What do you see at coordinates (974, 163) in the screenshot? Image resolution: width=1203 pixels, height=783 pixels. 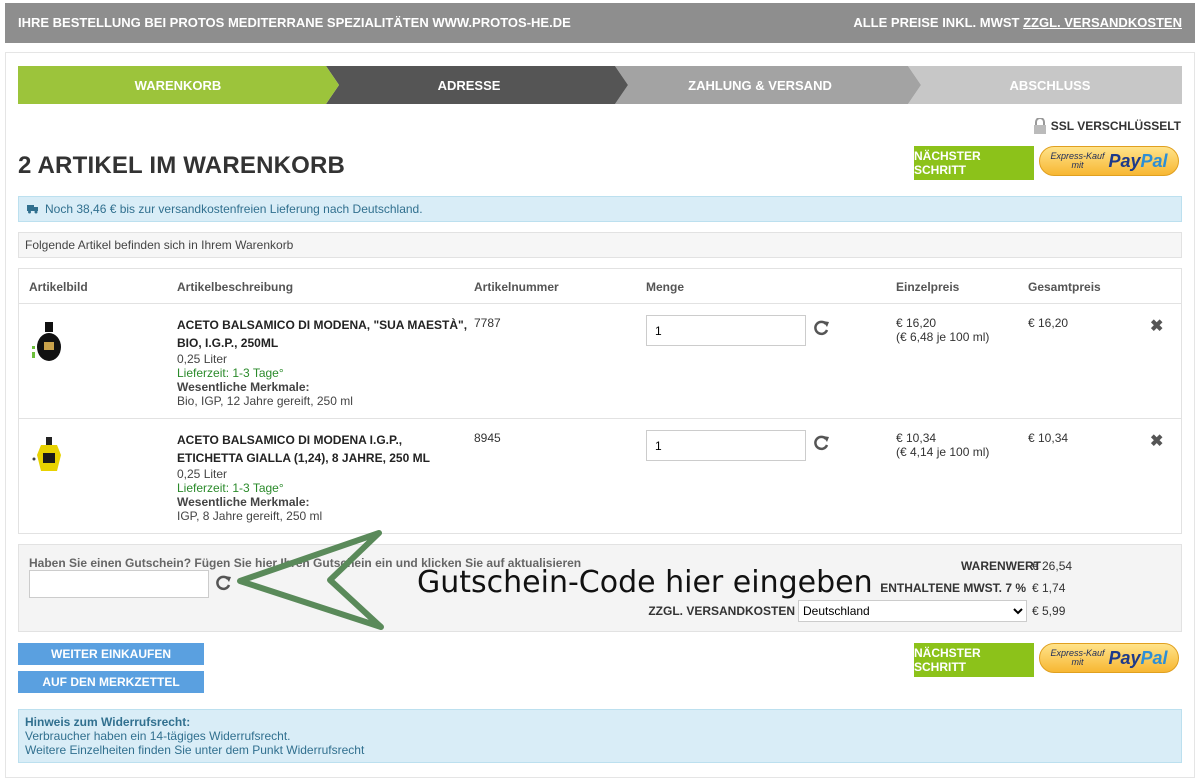 I see `next-step-button-top: NÄCHSTER SCHRITT` at bounding box center [974, 163].